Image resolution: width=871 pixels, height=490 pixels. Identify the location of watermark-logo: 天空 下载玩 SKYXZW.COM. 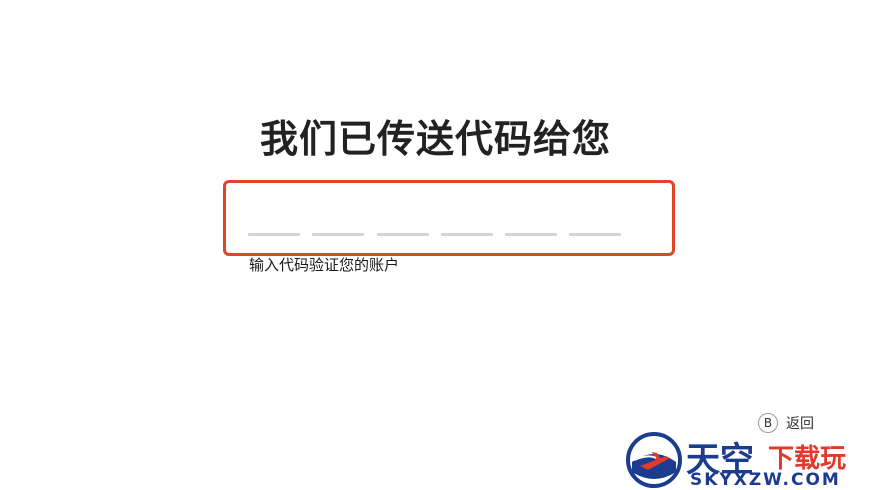
(746, 461).